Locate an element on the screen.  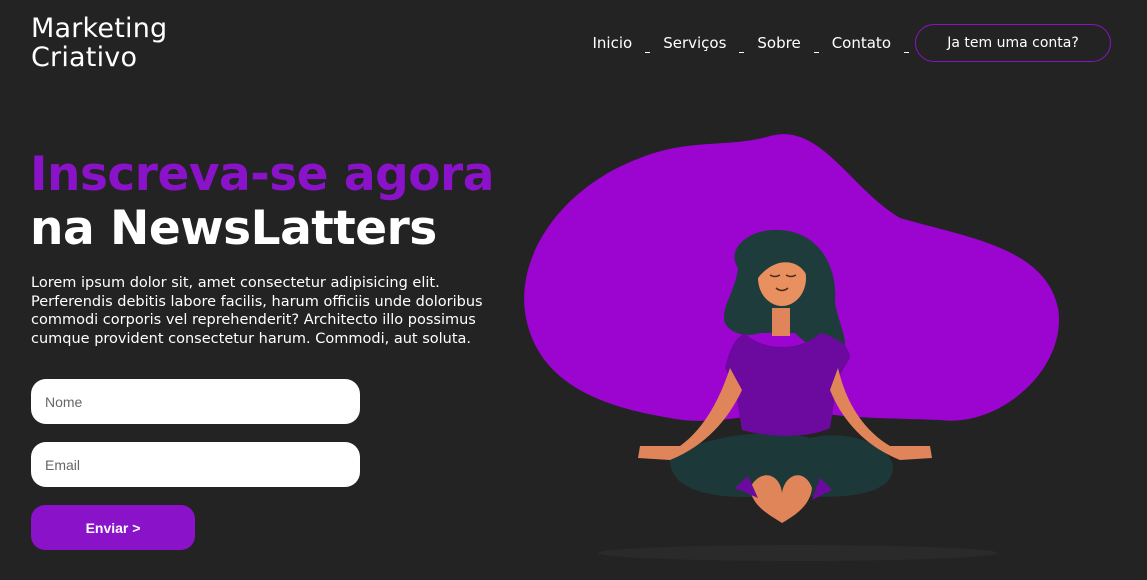
account-login-button: Ja tem uma conta? is located at coordinates (1013, 43).